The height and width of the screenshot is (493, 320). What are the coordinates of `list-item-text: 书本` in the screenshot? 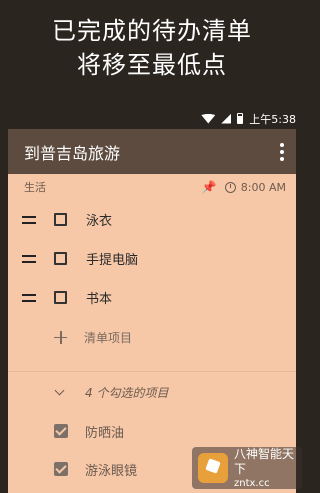 It's located at (99, 297).